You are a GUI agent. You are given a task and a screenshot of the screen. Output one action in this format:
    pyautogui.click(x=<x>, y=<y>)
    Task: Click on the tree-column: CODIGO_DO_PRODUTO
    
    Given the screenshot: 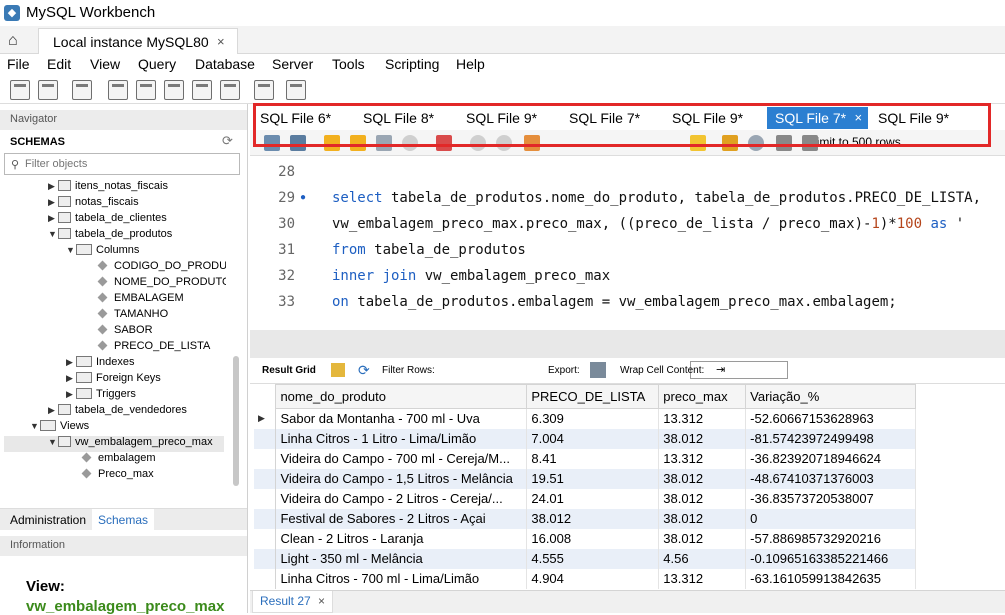 What is the action you would take?
    pyautogui.click(x=161, y=268)
    